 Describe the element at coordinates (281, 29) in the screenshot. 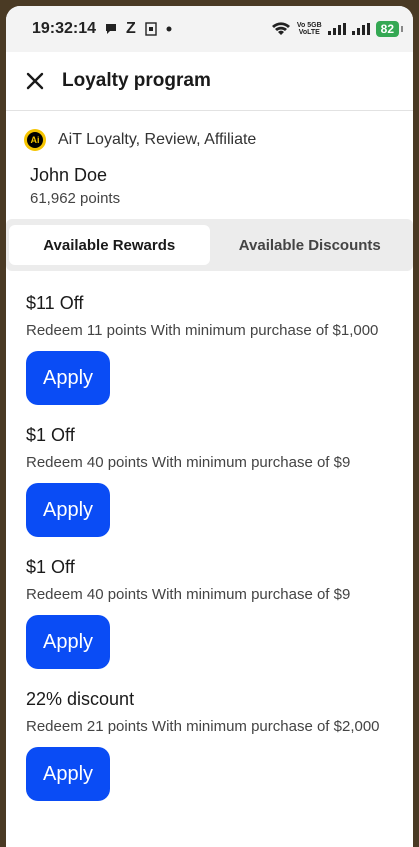

I see `wifi-icon` at that location.